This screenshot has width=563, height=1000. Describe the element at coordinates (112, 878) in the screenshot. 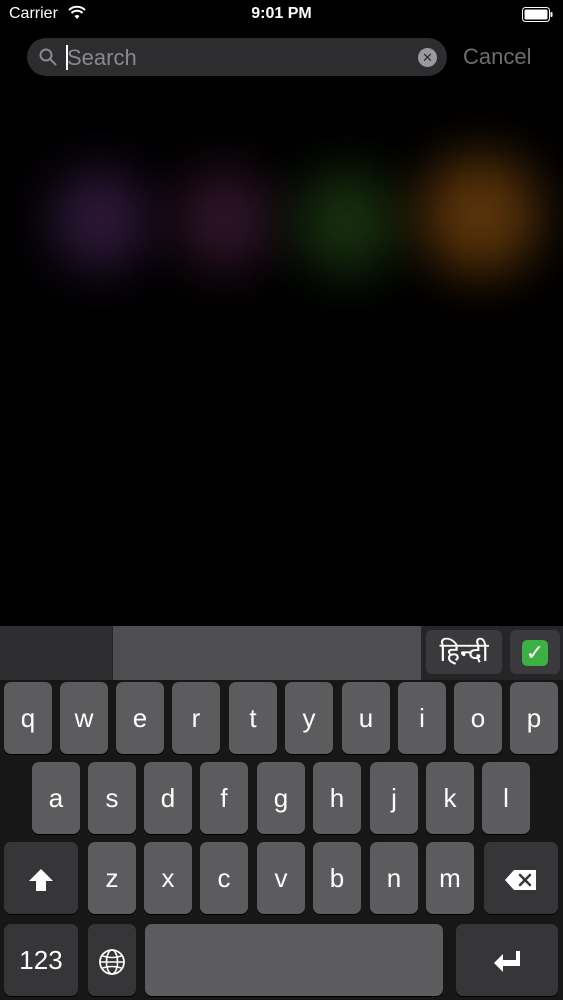

I see `key-z: z` at that location.